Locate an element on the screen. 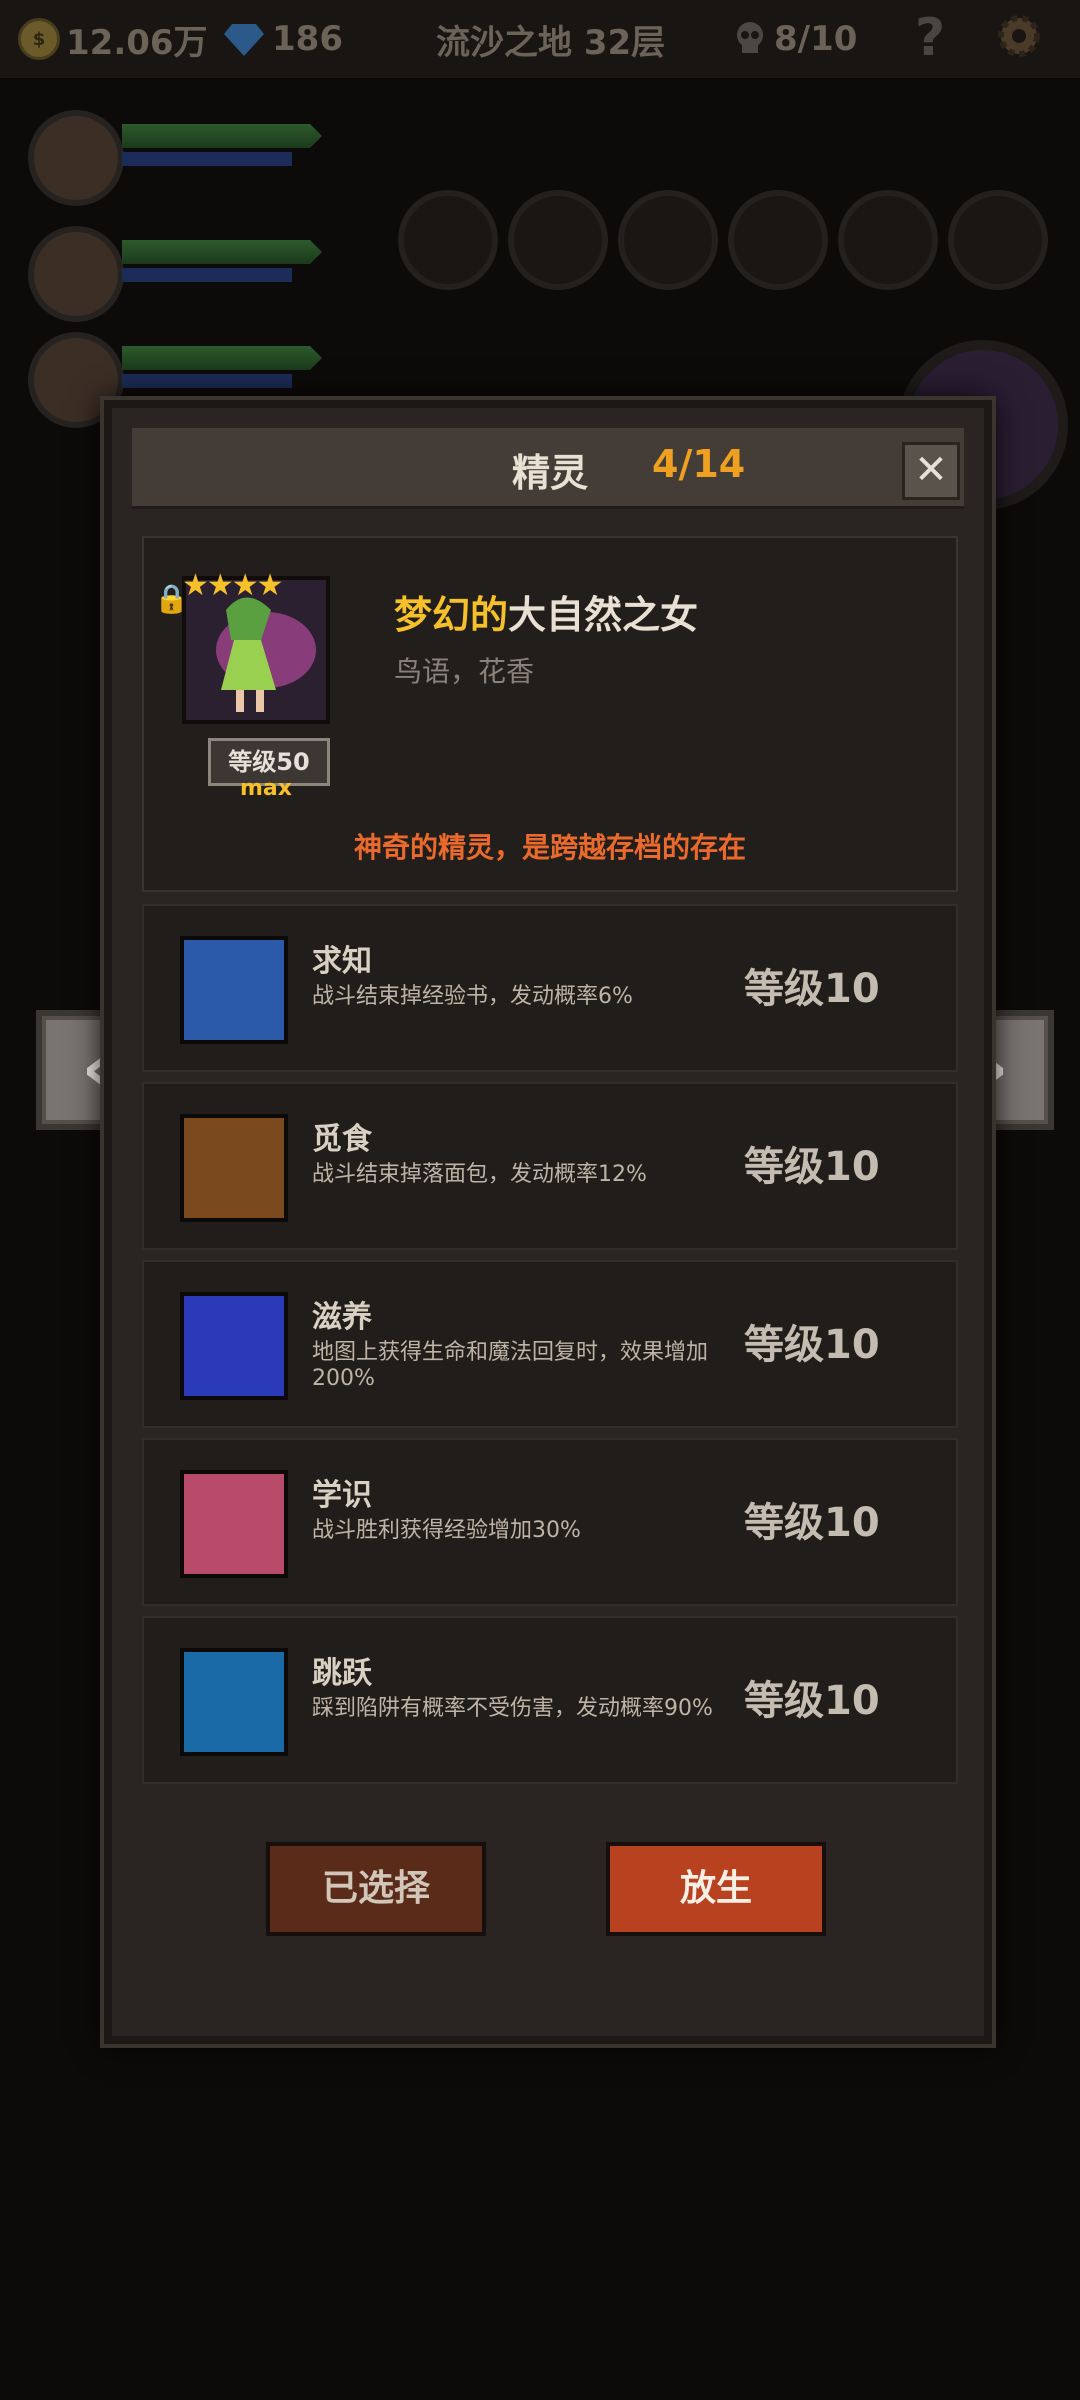  selected-button: 已选择 is located at coordinates (376, 1889).